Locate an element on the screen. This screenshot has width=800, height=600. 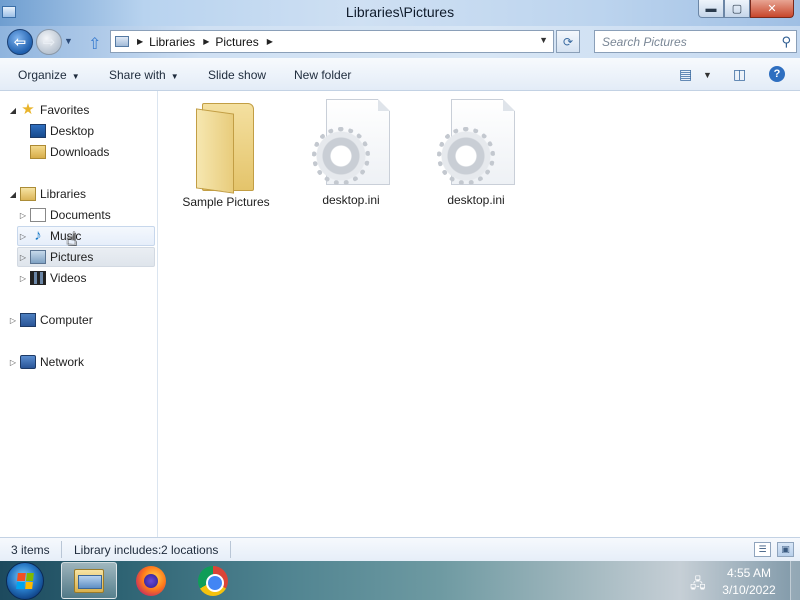
pictures-icon is located at coordinates (38, 257).